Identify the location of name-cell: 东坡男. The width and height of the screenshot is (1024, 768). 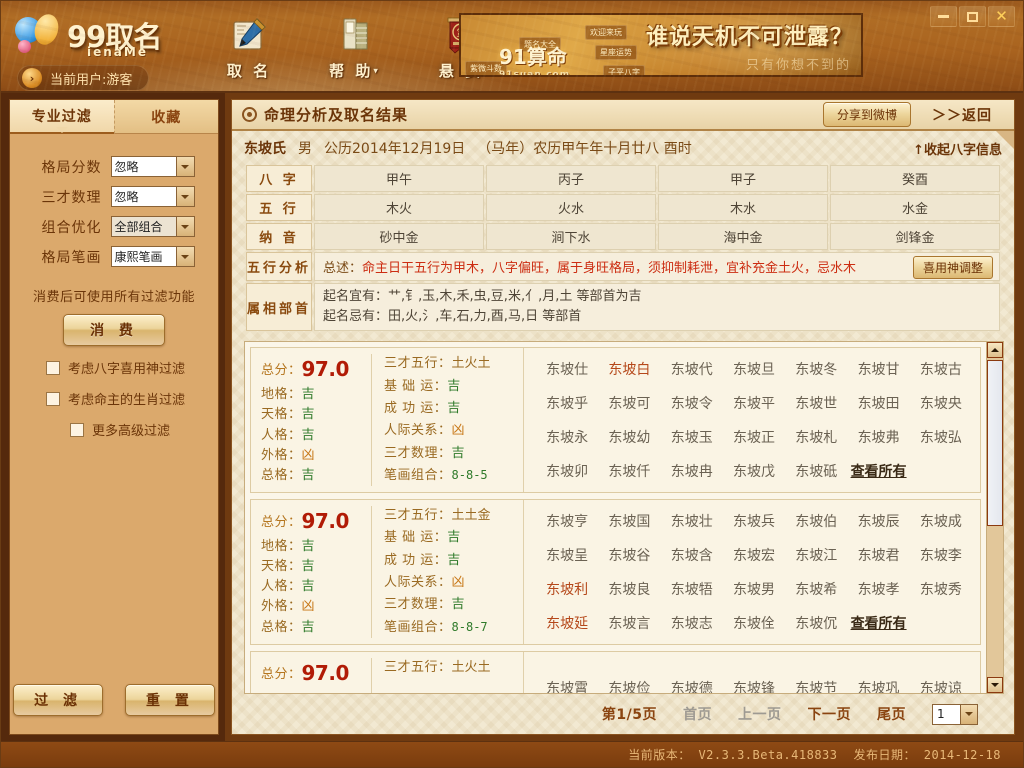
(754, 589).